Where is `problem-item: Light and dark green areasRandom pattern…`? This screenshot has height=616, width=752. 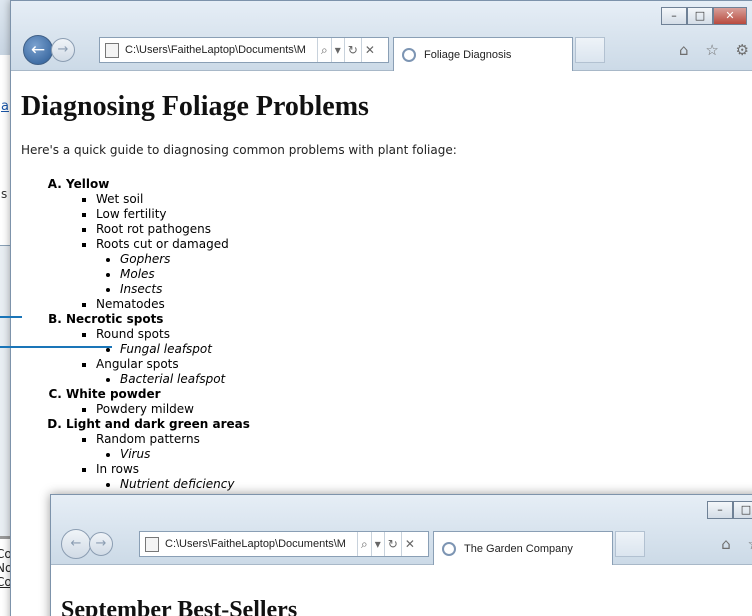 problem-item: Light and dark green areasRandom pattern… is located at coordinates (409, 454).